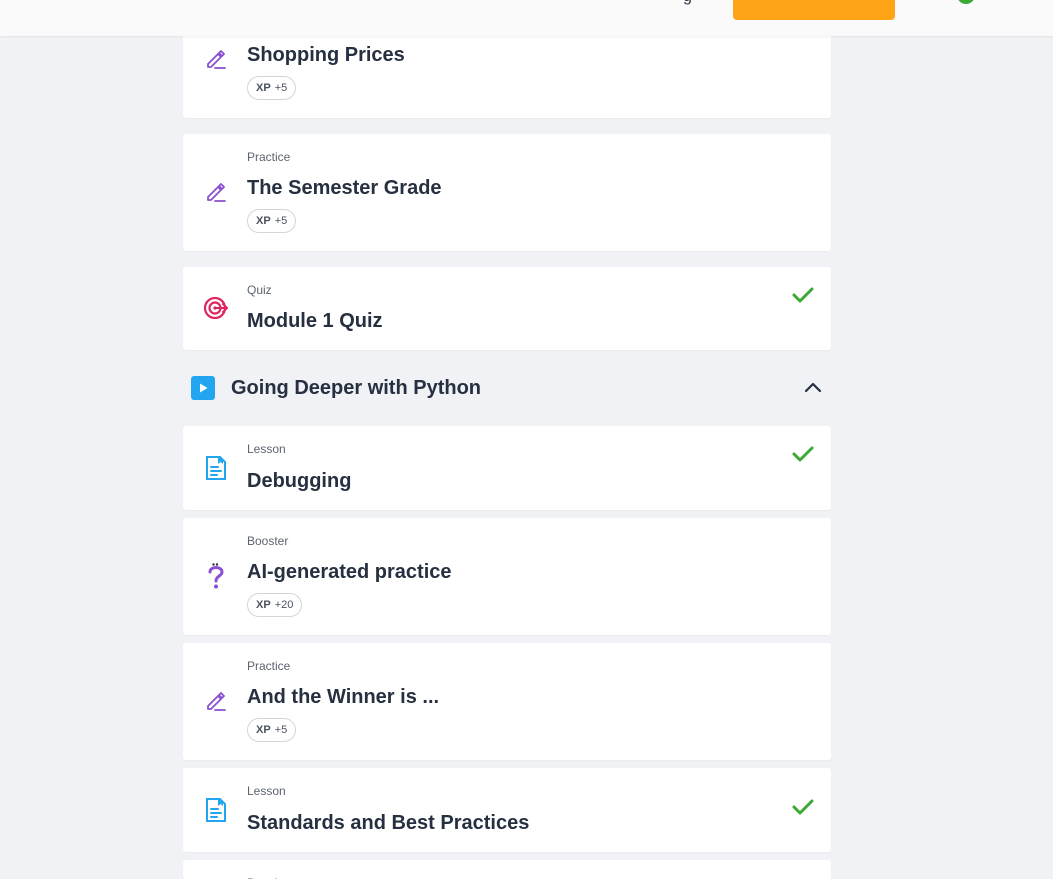  Describe the element at coordinates (216, 308) in the screenshot. I see `target-icon` at that location.